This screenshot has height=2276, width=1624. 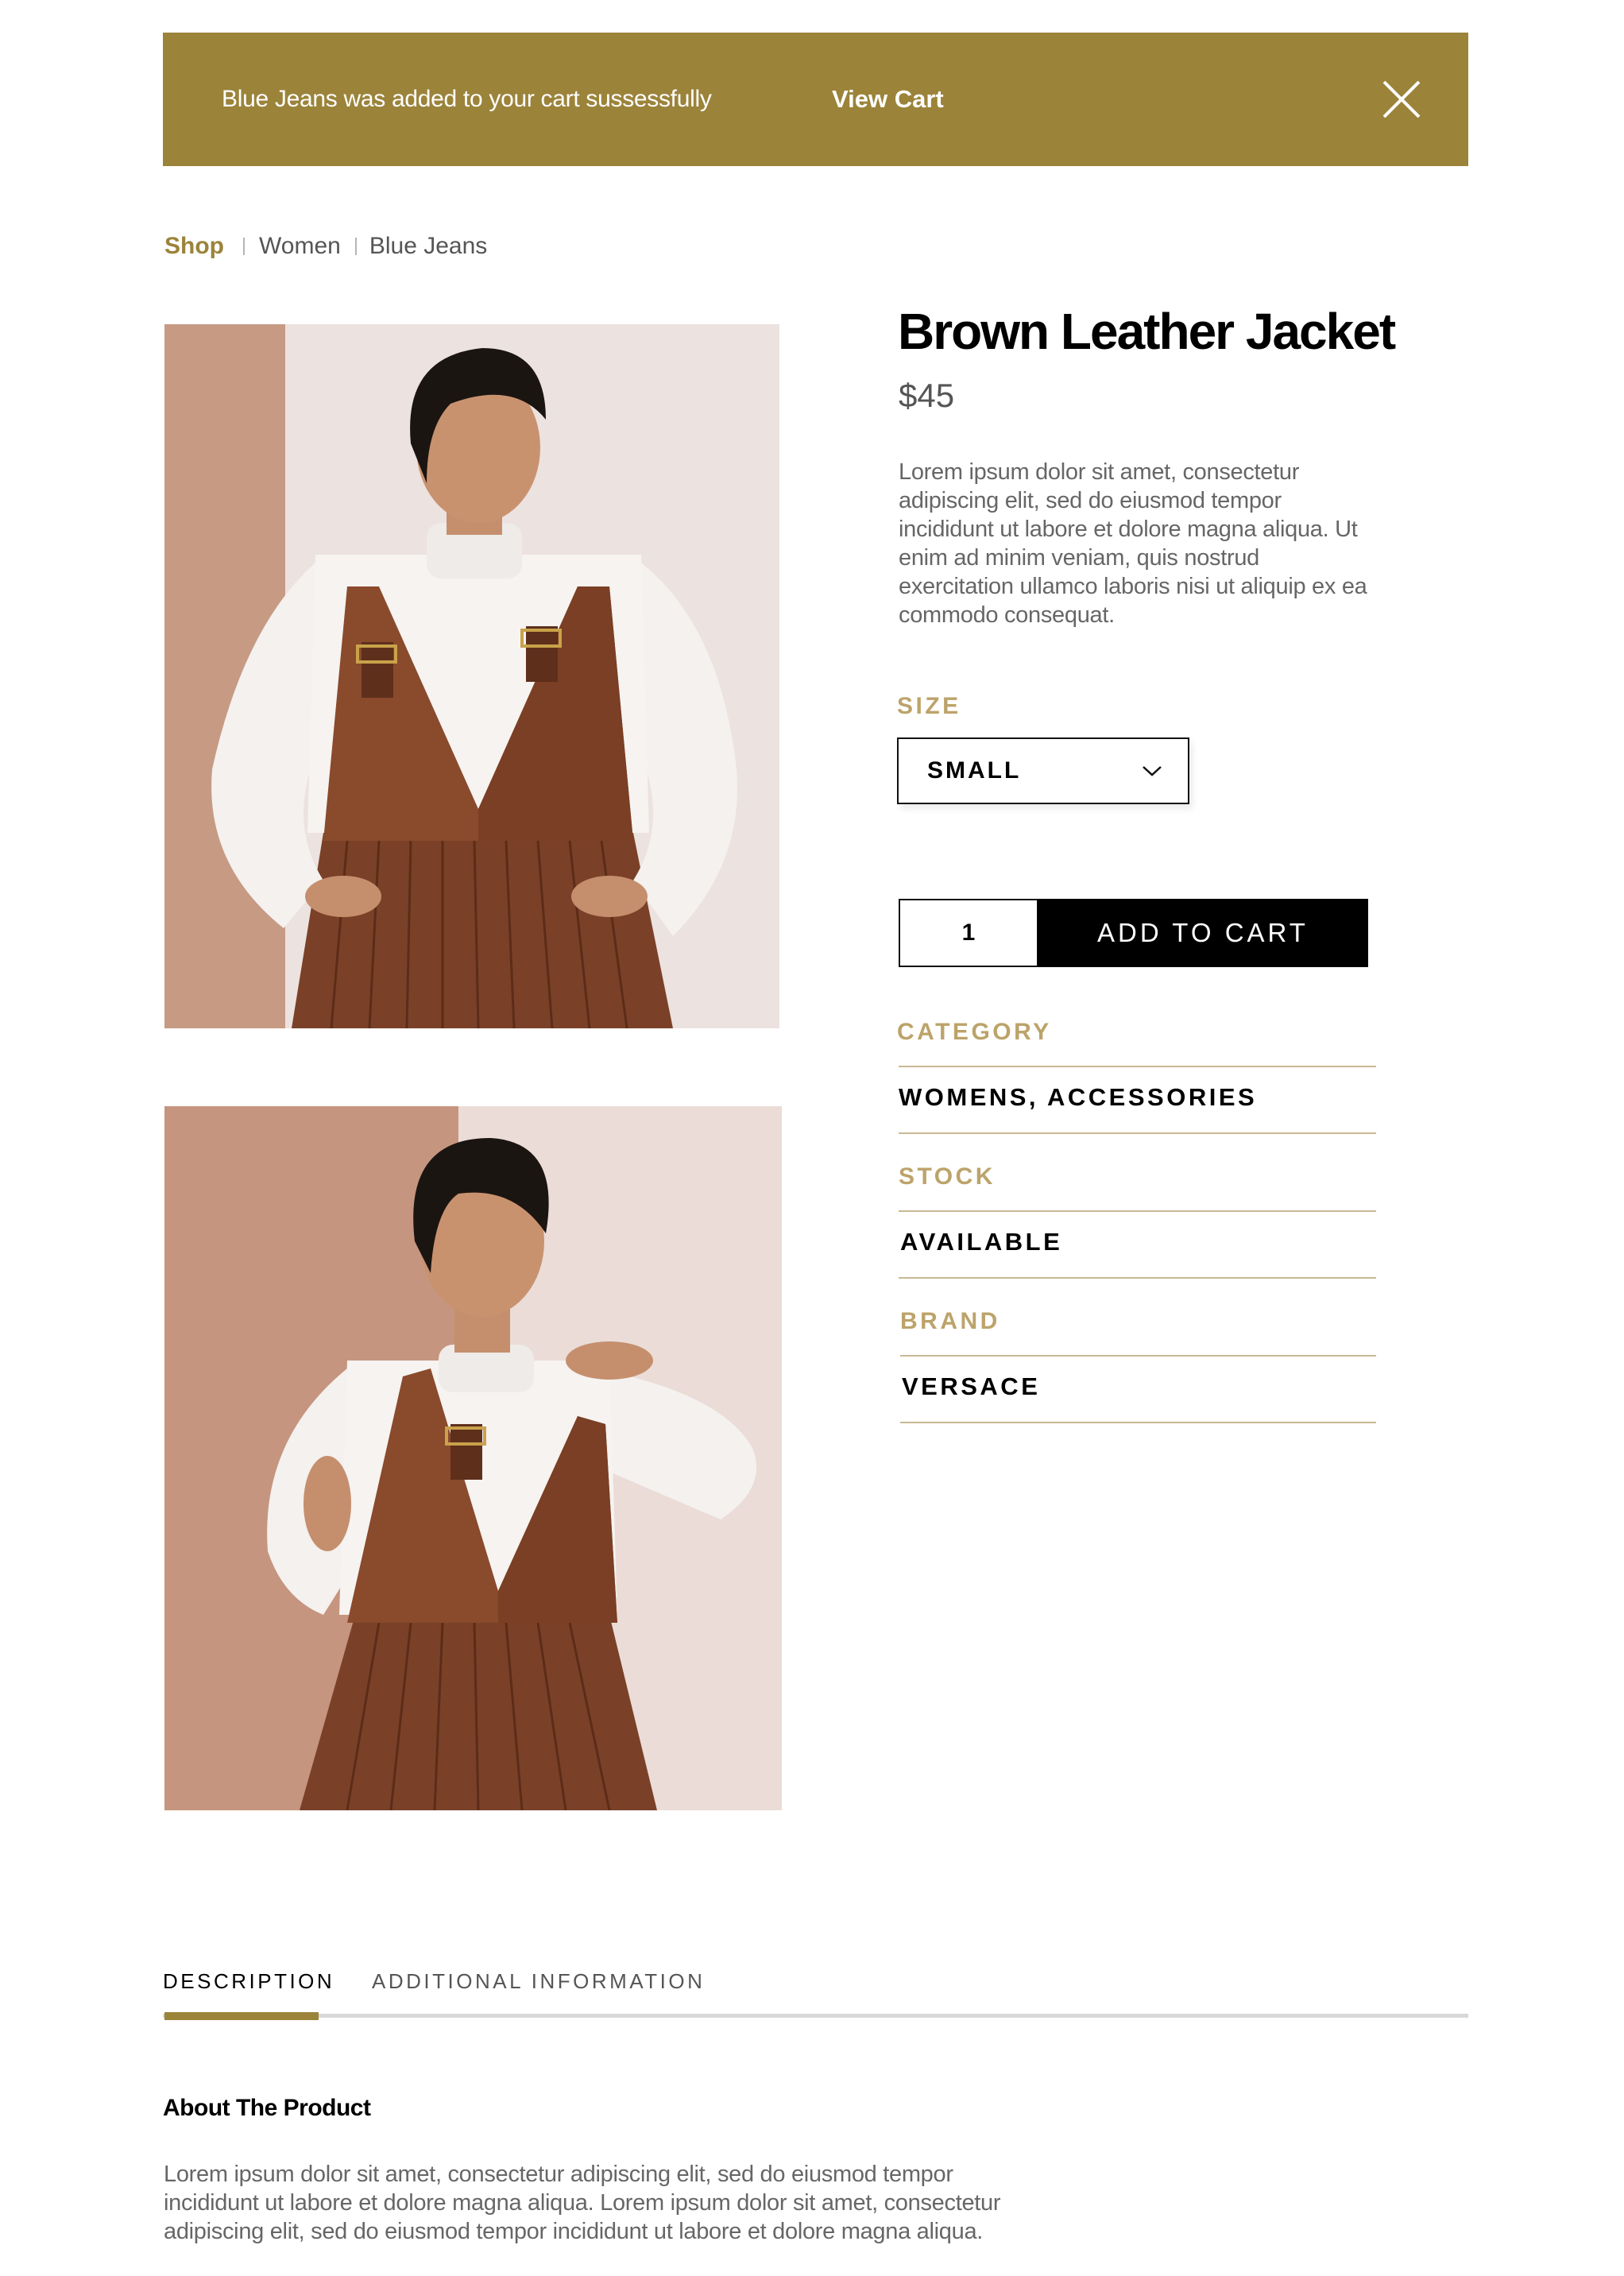 What do you see at coordinates (248, 1981) in the screenshot?
I see `tab-description: DESCRIPTION` at bounding box center [248, 1981].